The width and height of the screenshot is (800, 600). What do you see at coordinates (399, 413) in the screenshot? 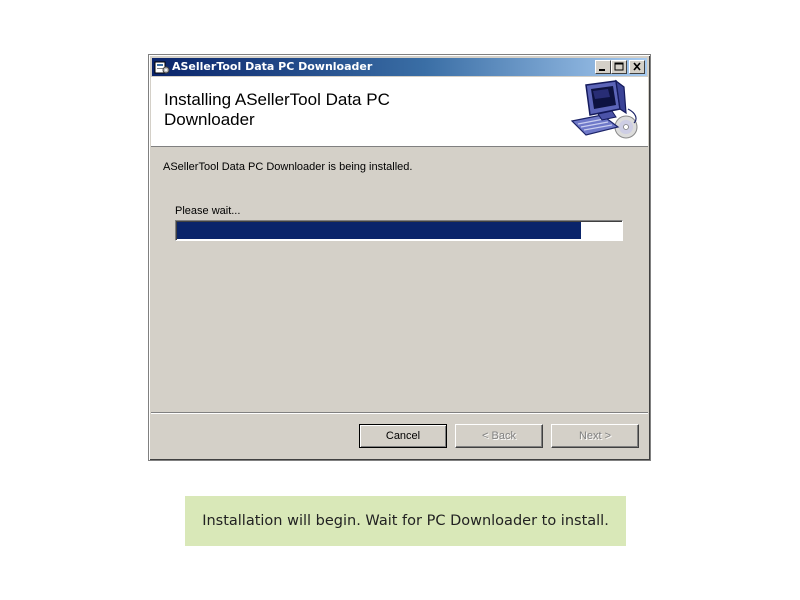
I see `footer-divider` at bounding box center [399, 413].